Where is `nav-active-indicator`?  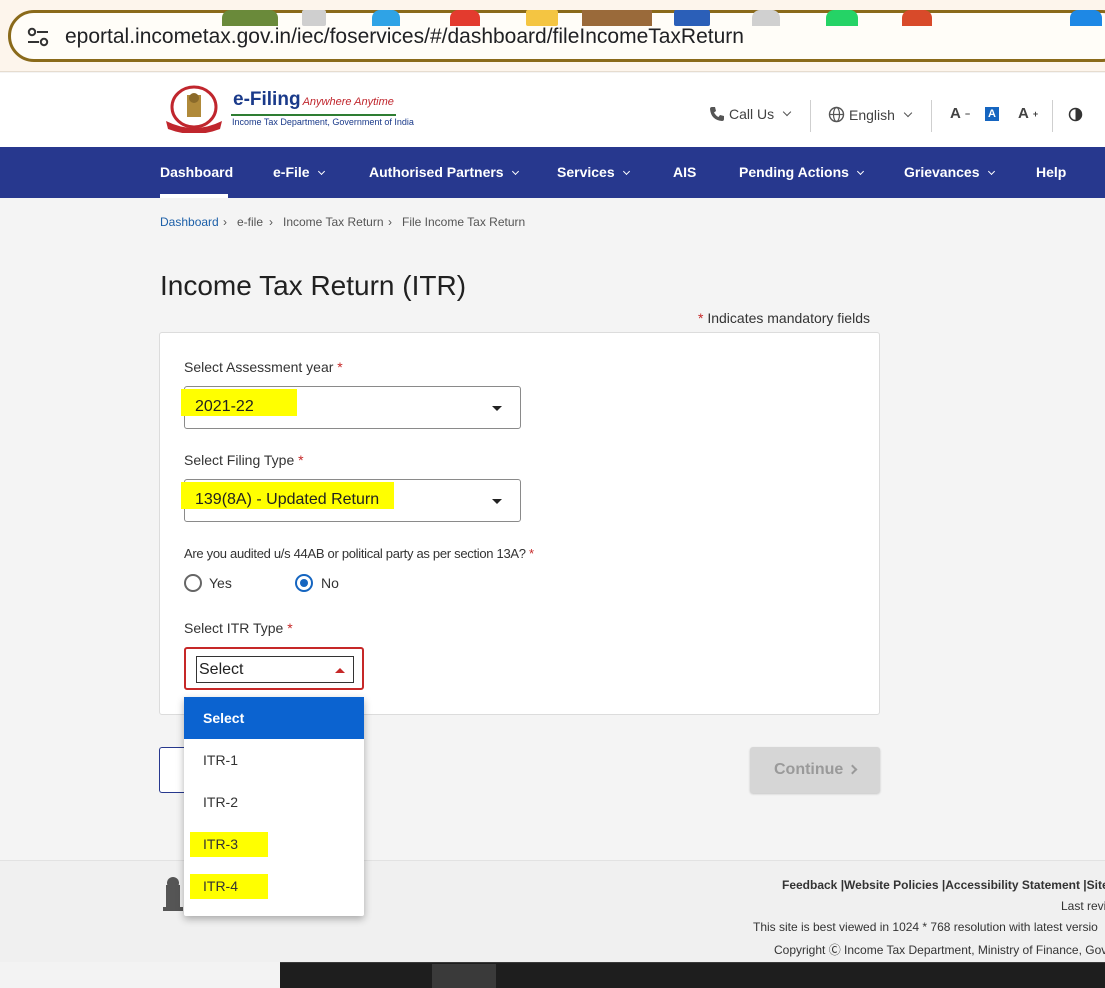
nav-active-indicator is located at coordinates (194, 196).